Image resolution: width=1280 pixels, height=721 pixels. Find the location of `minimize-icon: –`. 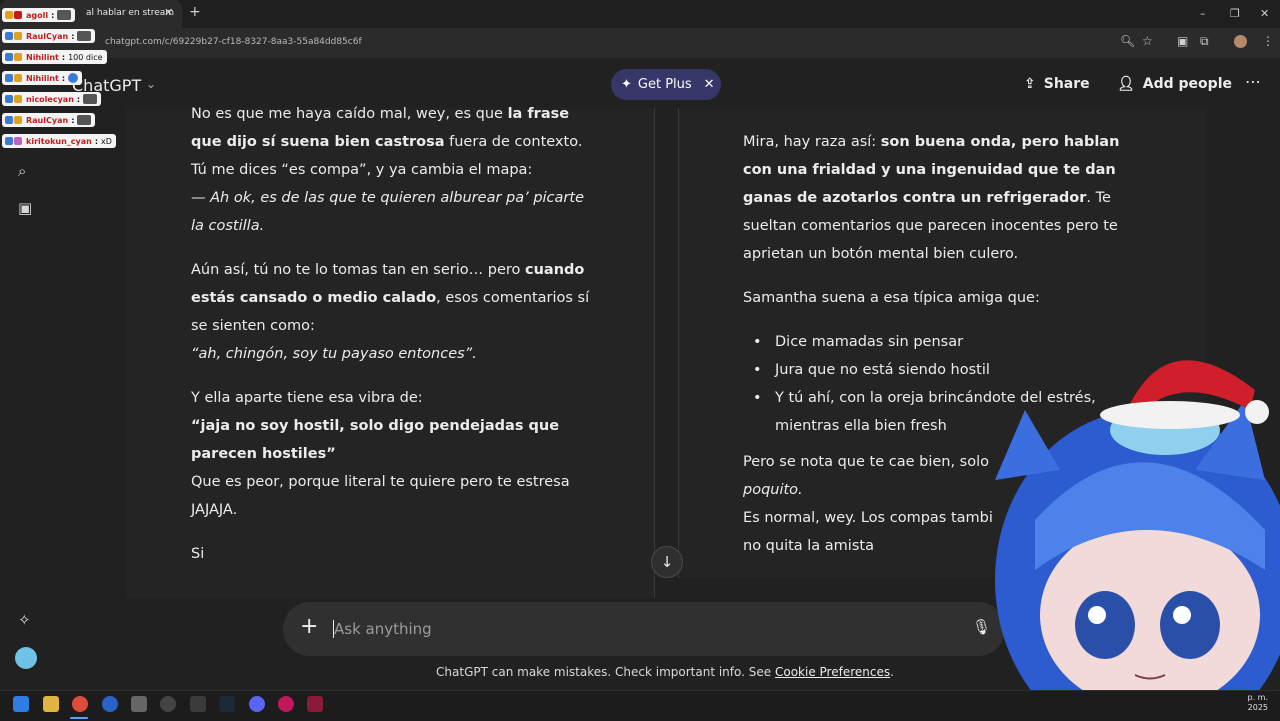

minimize-icon: – is located at coordinates (1203, 13).